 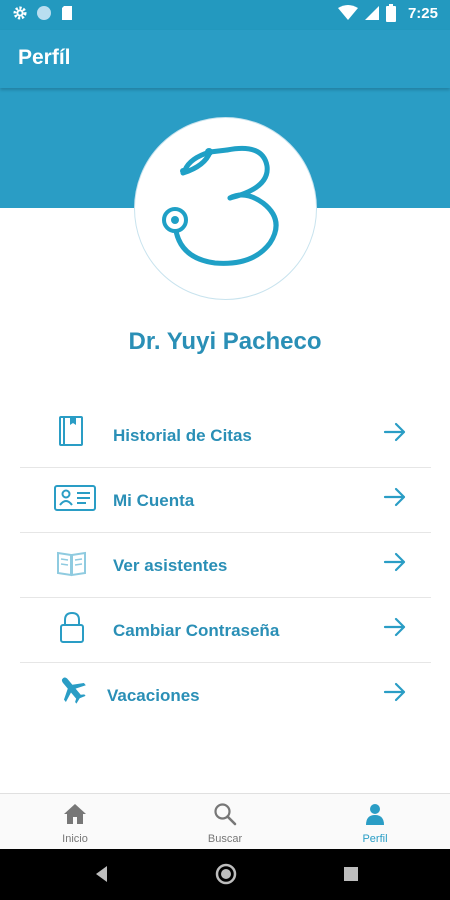 I want to click on app-bar: Perfíl, so click(x=225, y=59).